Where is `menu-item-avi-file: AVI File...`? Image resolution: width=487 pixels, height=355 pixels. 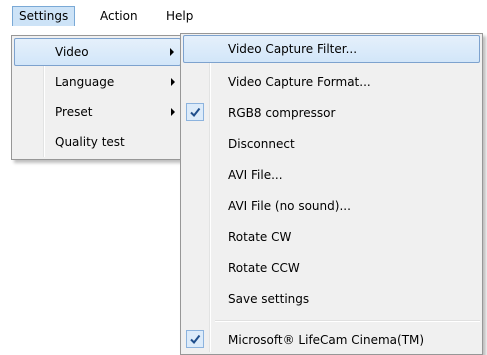 menu-item-avi-file: AVI File... is located at coordinates (331, 175).